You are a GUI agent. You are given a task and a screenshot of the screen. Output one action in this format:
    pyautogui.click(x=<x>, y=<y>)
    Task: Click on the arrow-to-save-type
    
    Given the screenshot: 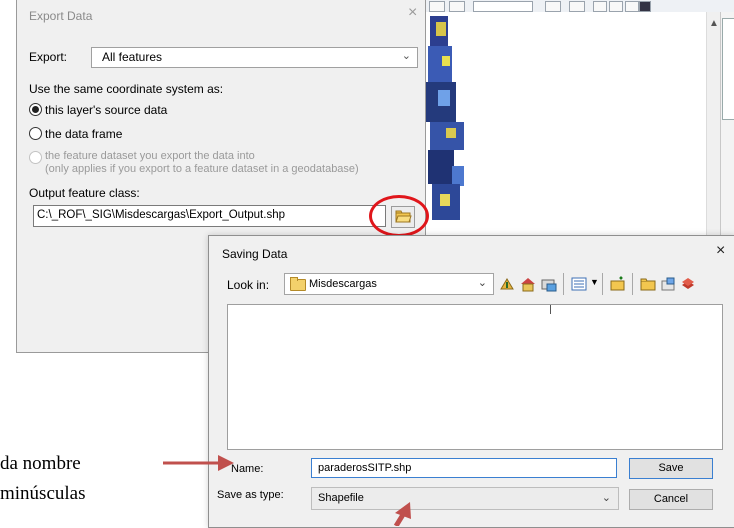 What is the action you would take?
    pyautogui.click(x=402, y=514)
    